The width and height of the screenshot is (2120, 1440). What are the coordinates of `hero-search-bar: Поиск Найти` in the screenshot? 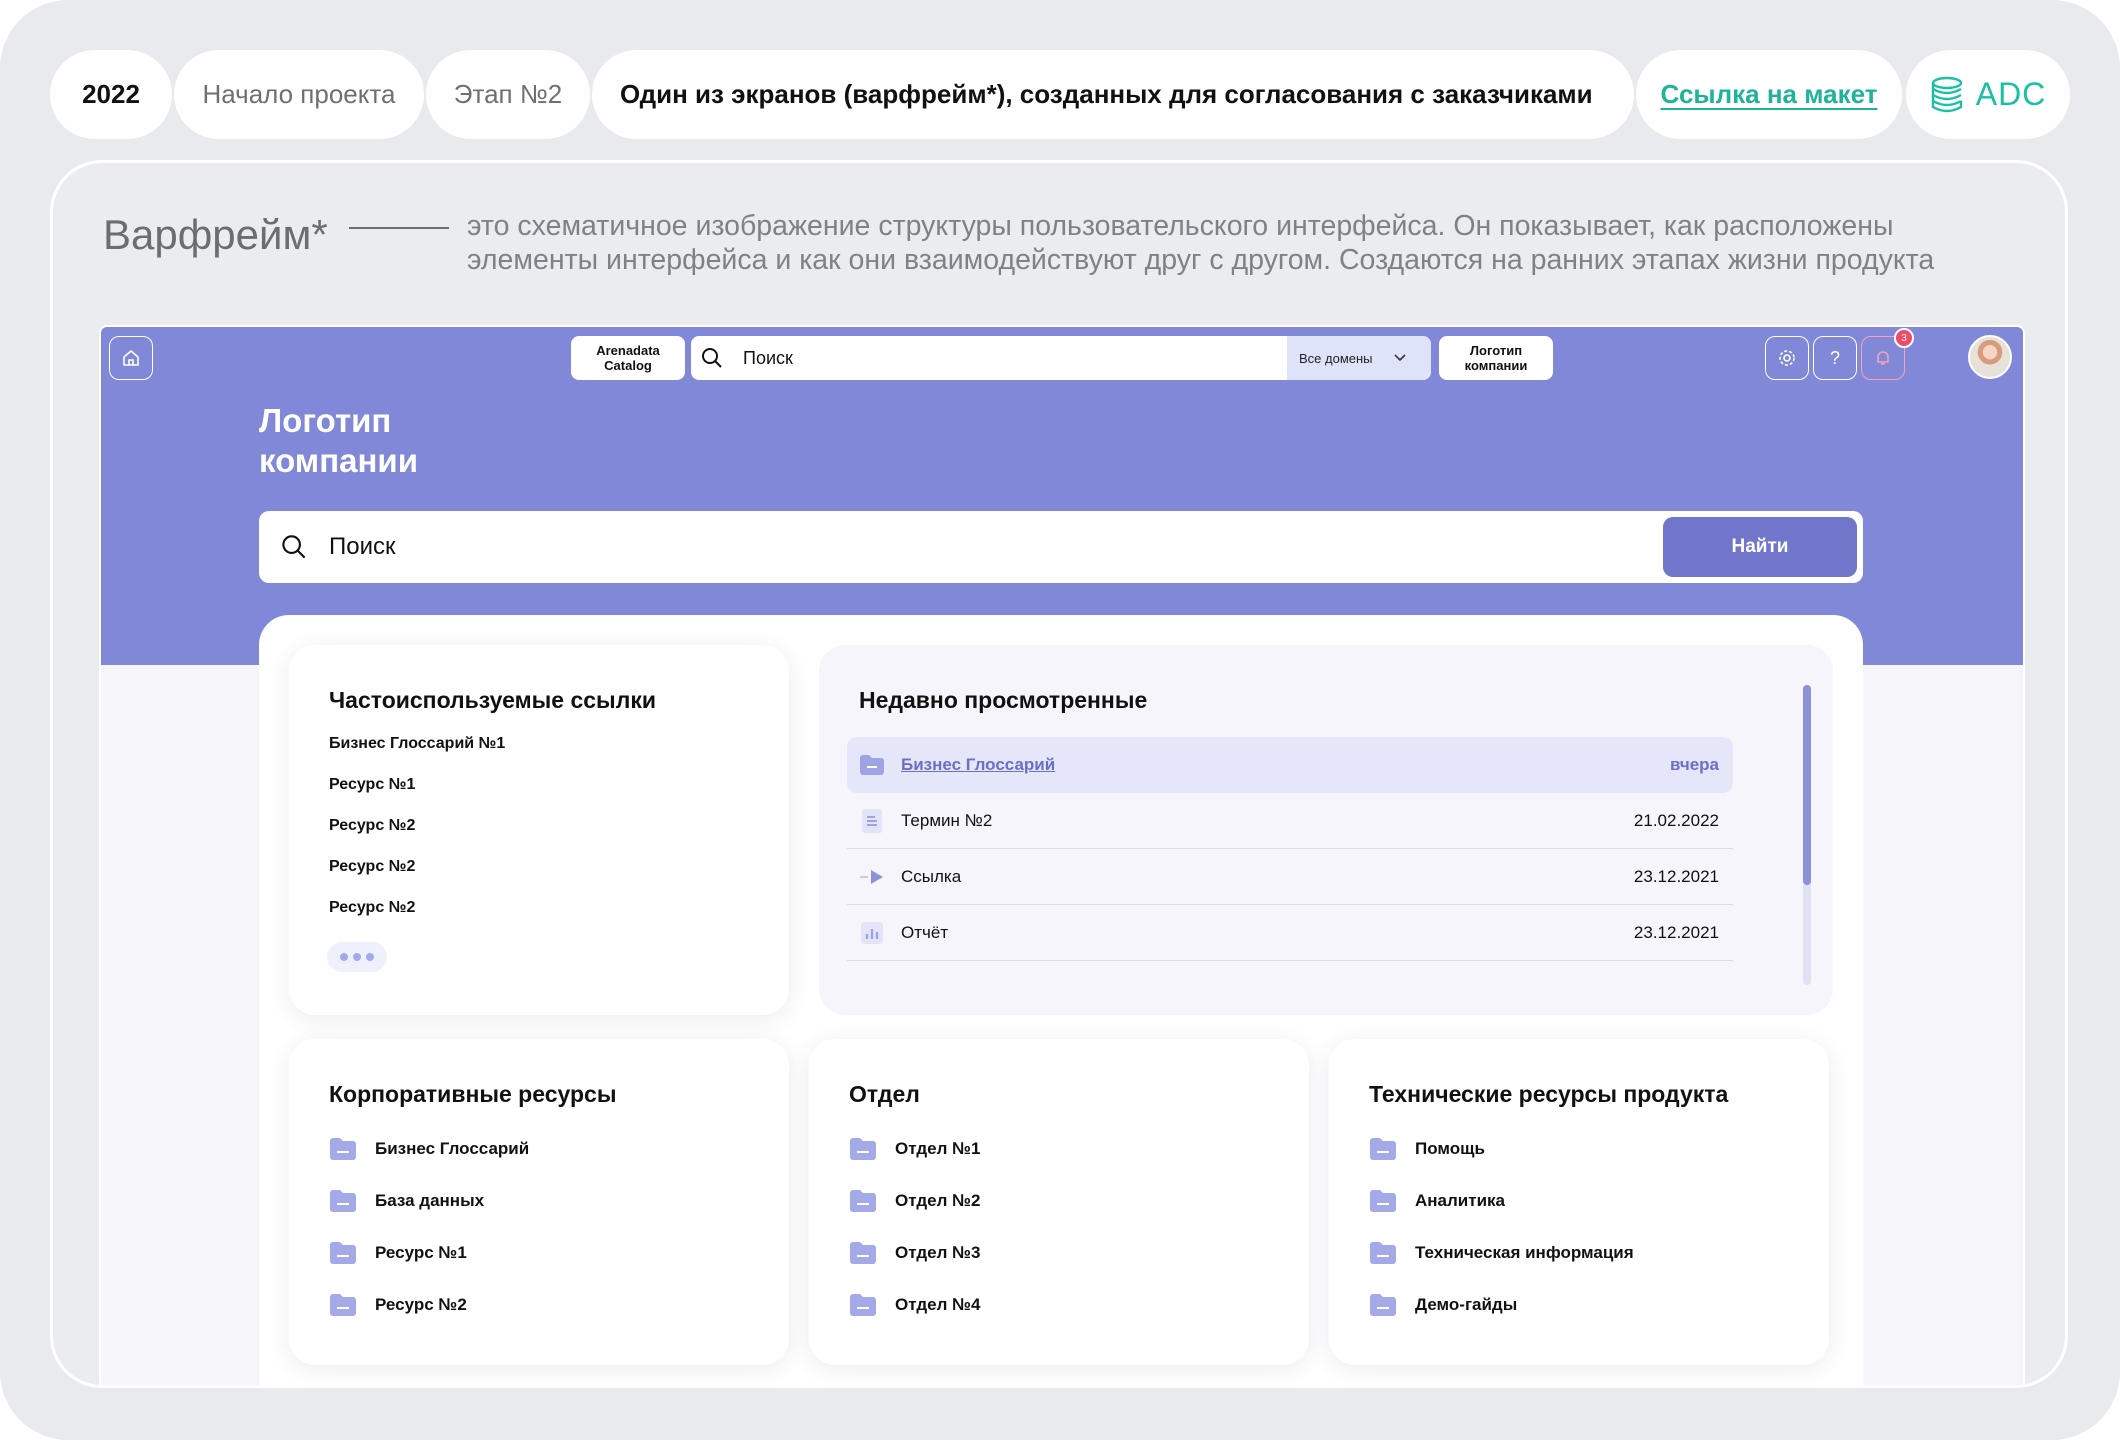 It's located at (1061, 547).